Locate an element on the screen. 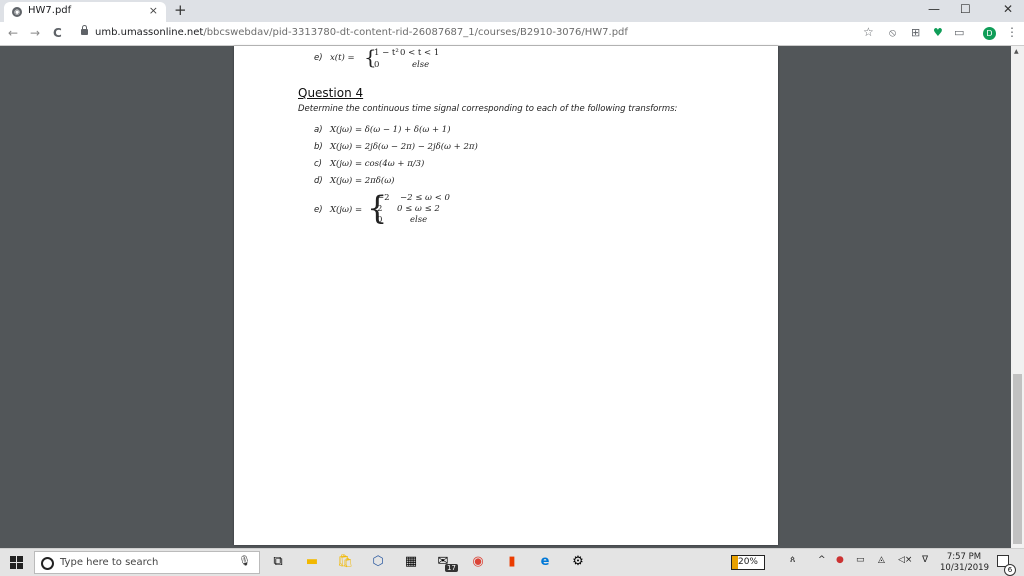  office-icon: ▮ is located at coordinates (512, 562).